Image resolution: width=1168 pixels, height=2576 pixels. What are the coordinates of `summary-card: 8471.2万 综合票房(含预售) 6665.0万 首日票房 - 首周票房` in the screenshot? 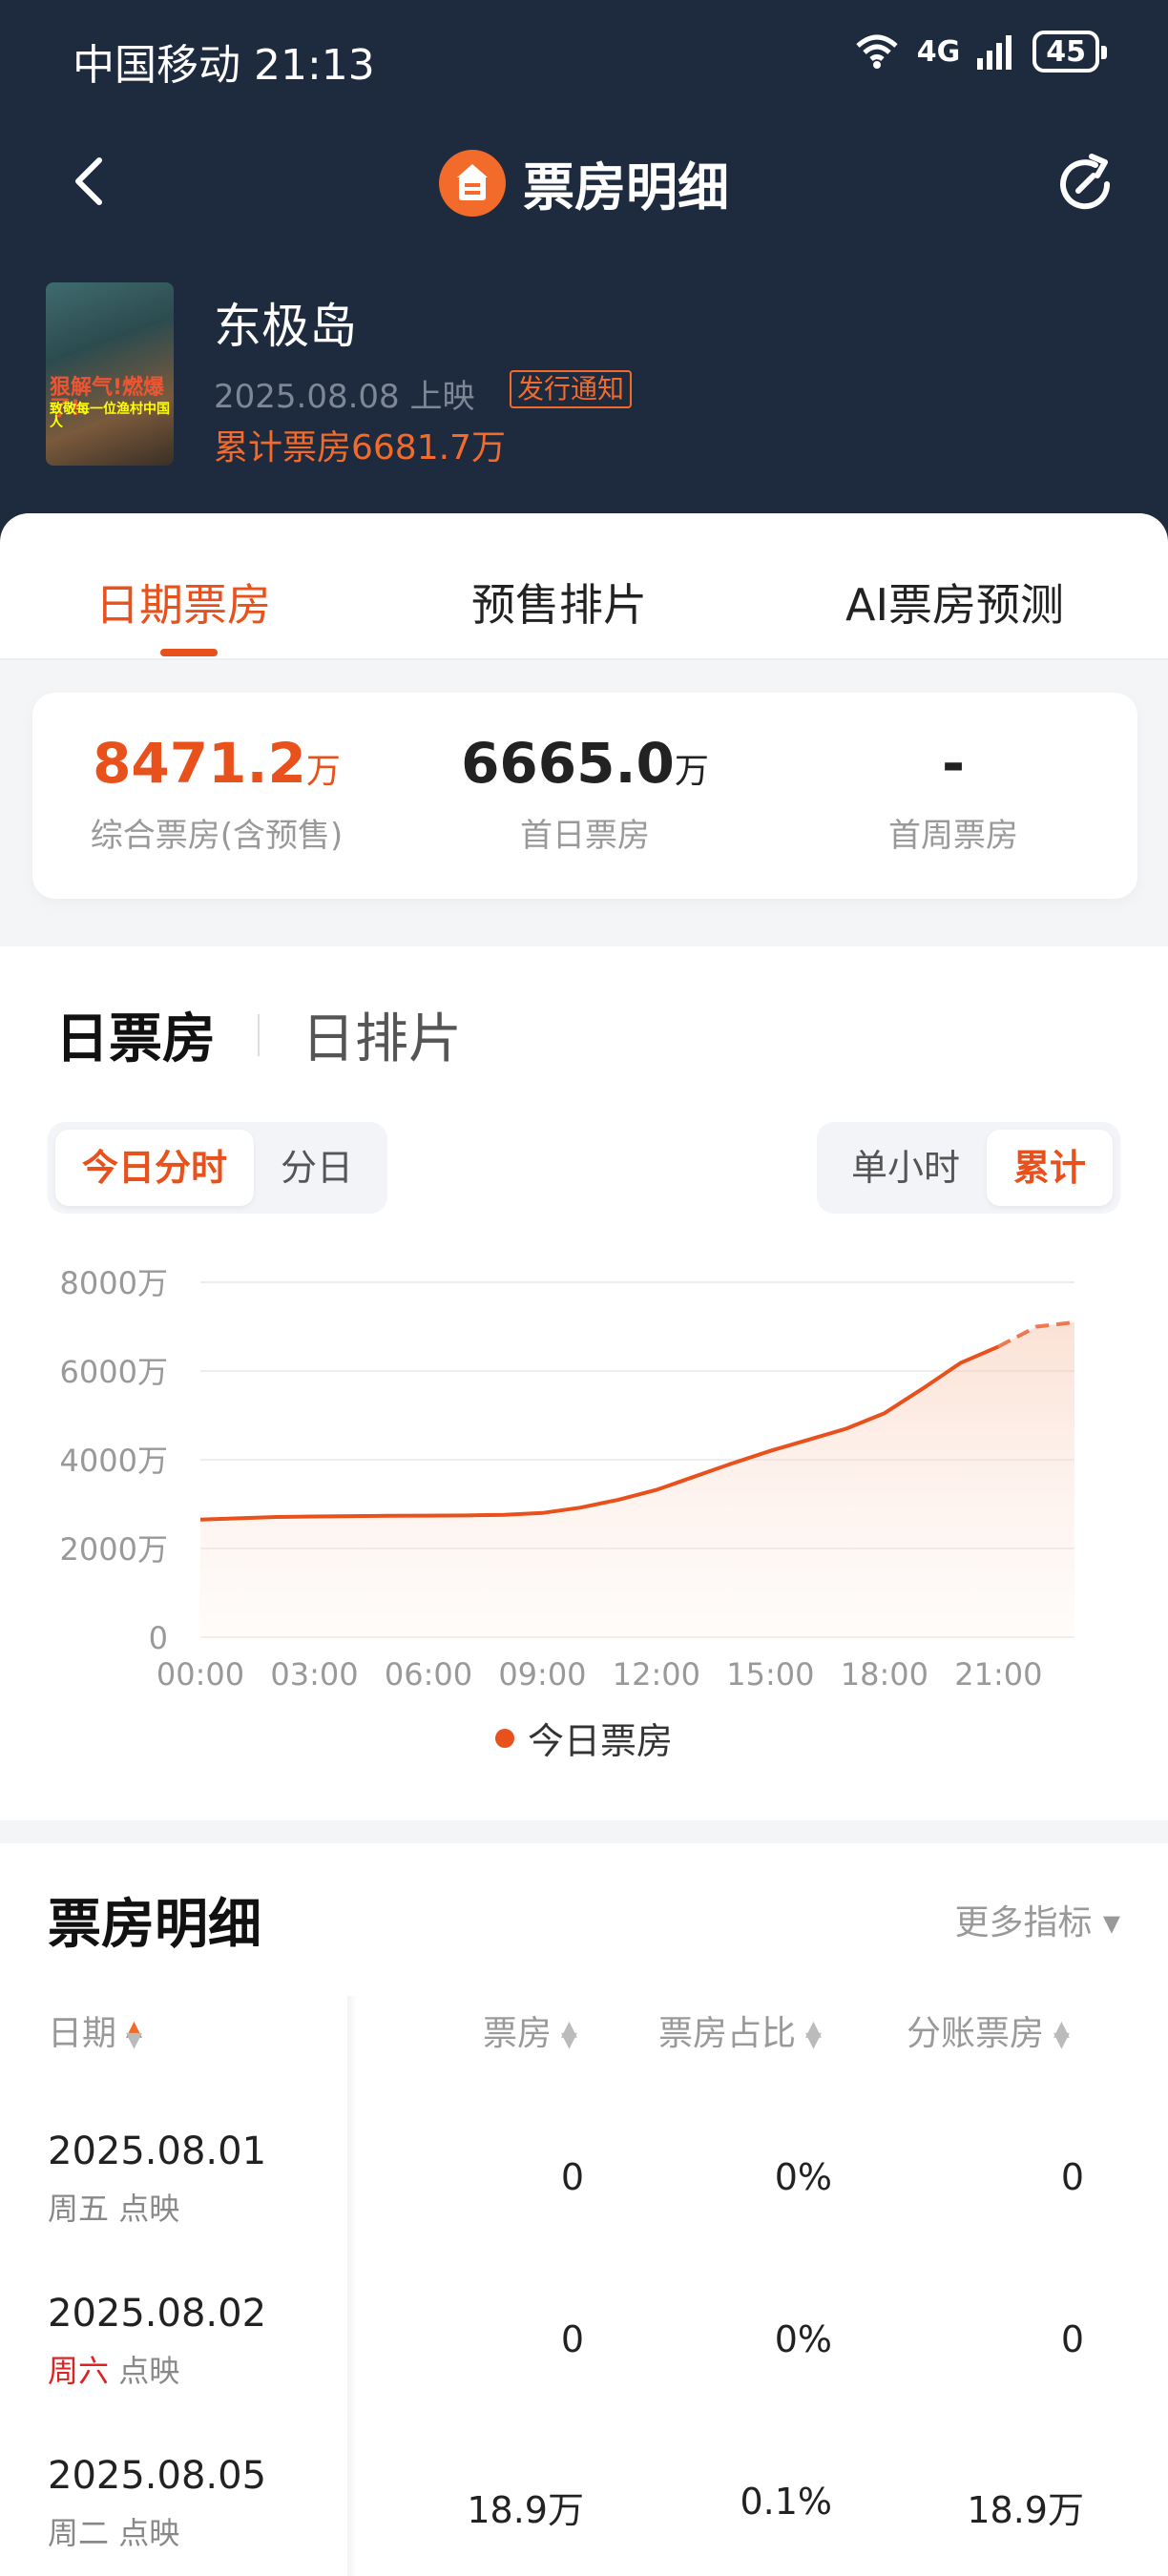 It's located at (584, 796).